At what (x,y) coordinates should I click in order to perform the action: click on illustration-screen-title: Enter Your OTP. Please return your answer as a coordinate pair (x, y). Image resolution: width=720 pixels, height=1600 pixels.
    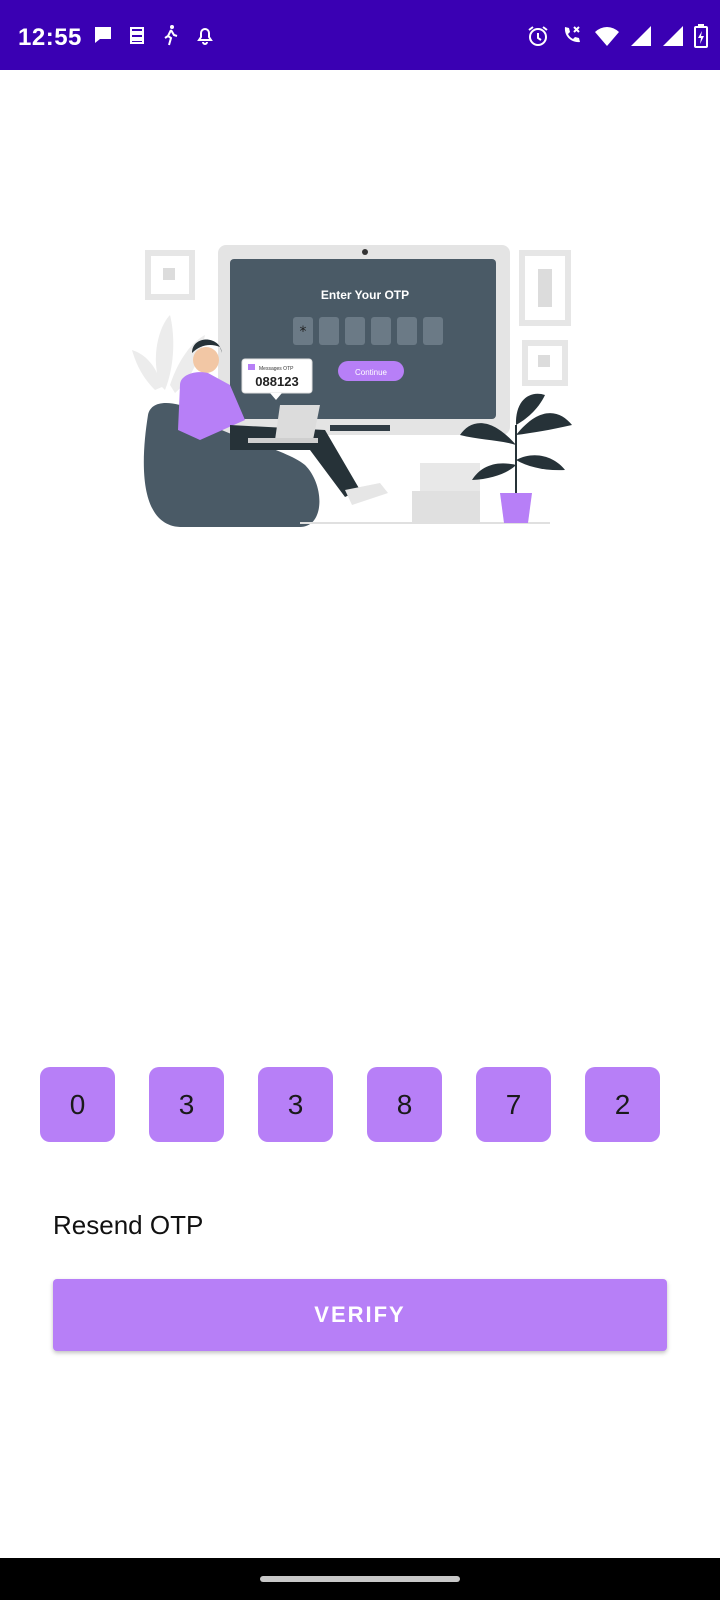
    Looking at the image, I should click on (365, 295).